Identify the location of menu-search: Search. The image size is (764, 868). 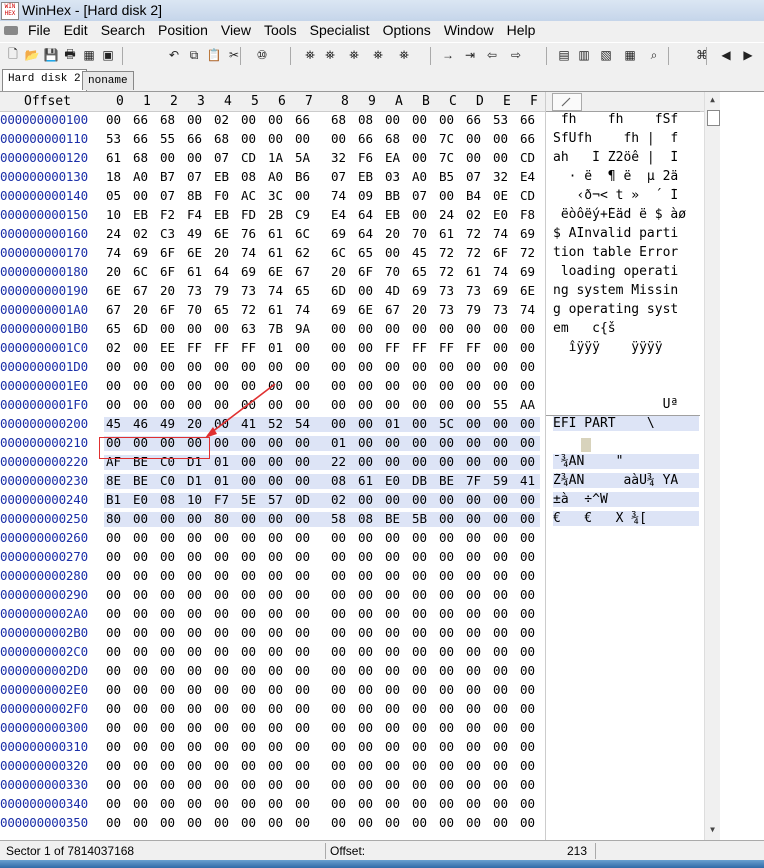
(127, 30).